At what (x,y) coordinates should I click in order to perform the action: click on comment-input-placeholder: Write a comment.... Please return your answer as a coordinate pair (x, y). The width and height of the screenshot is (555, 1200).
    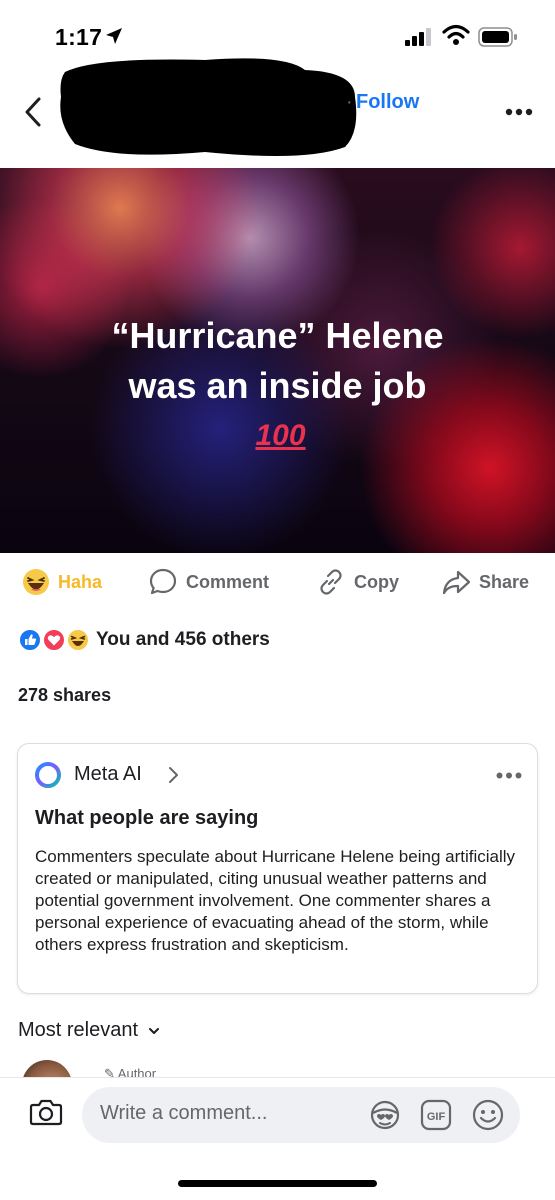
    Looking at the image, I should click on (184, 1113).